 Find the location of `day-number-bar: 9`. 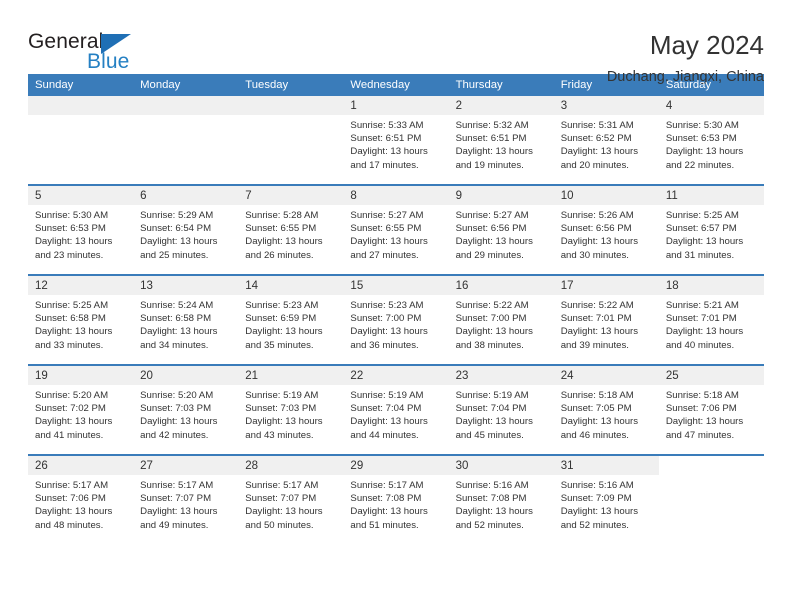

day-number-bar: 9 is located at coordinates (501, 195).